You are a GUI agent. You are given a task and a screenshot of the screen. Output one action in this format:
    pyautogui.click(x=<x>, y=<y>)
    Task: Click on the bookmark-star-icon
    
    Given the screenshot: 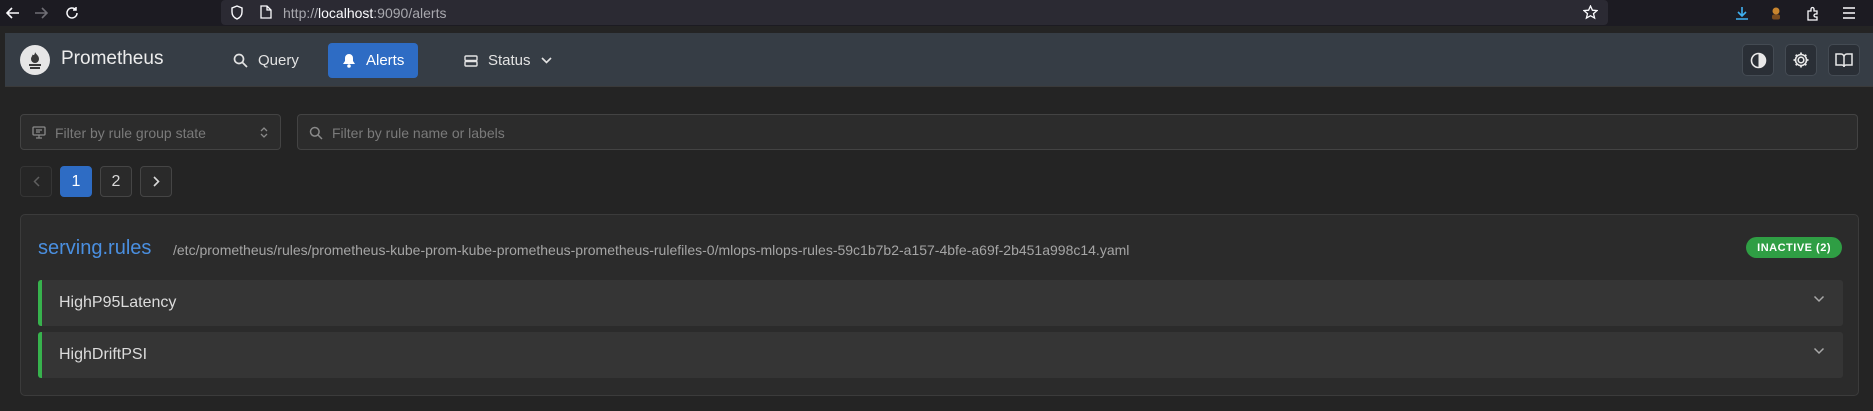 What is the action you would take?
    pyautogui.click(x=1590, y=12)
    